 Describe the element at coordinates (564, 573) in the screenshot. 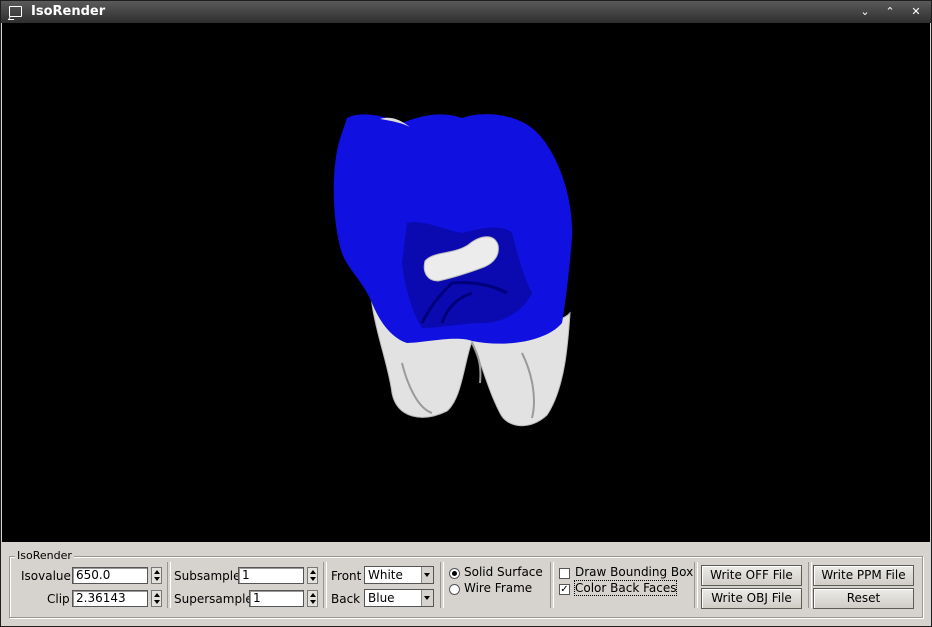

I see `draw-bounding-box-checkbox` at that location.